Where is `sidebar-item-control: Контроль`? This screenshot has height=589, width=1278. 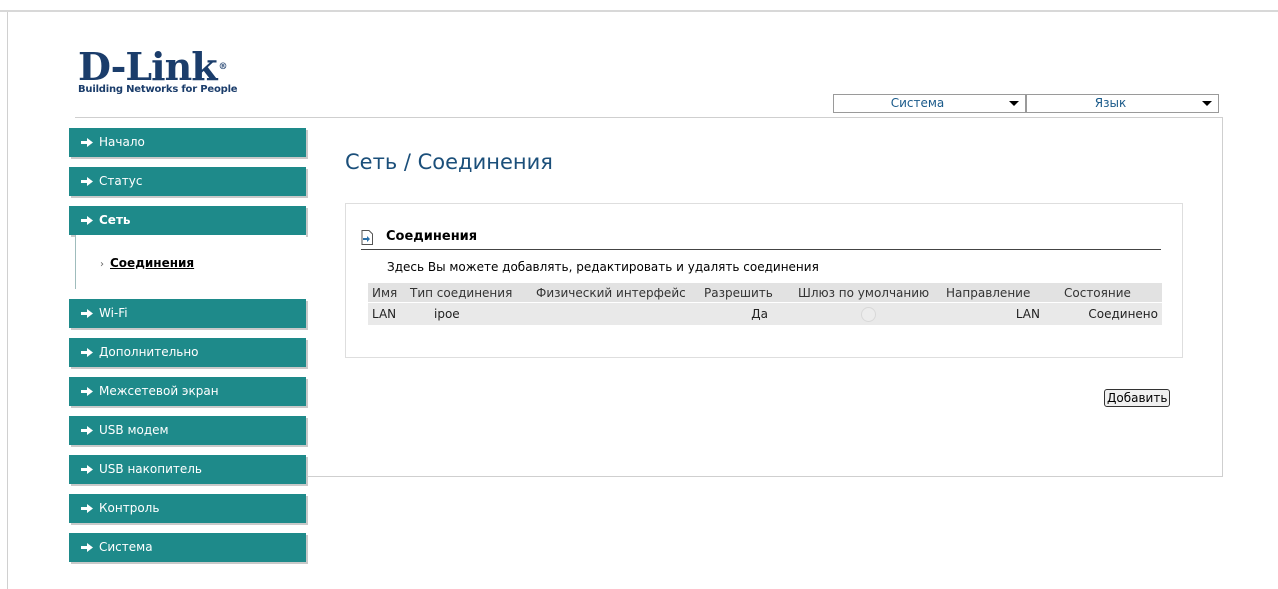
sidebar-item-control: Контроль is located at coordinates (187, 508).